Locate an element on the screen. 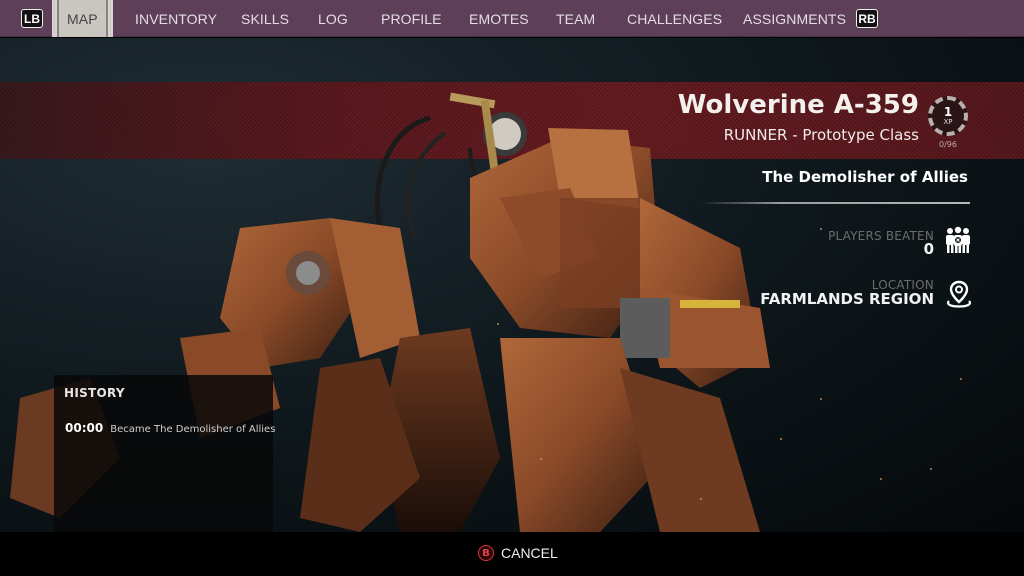  history-title: HISTORY is located at coordinates (94, 393).